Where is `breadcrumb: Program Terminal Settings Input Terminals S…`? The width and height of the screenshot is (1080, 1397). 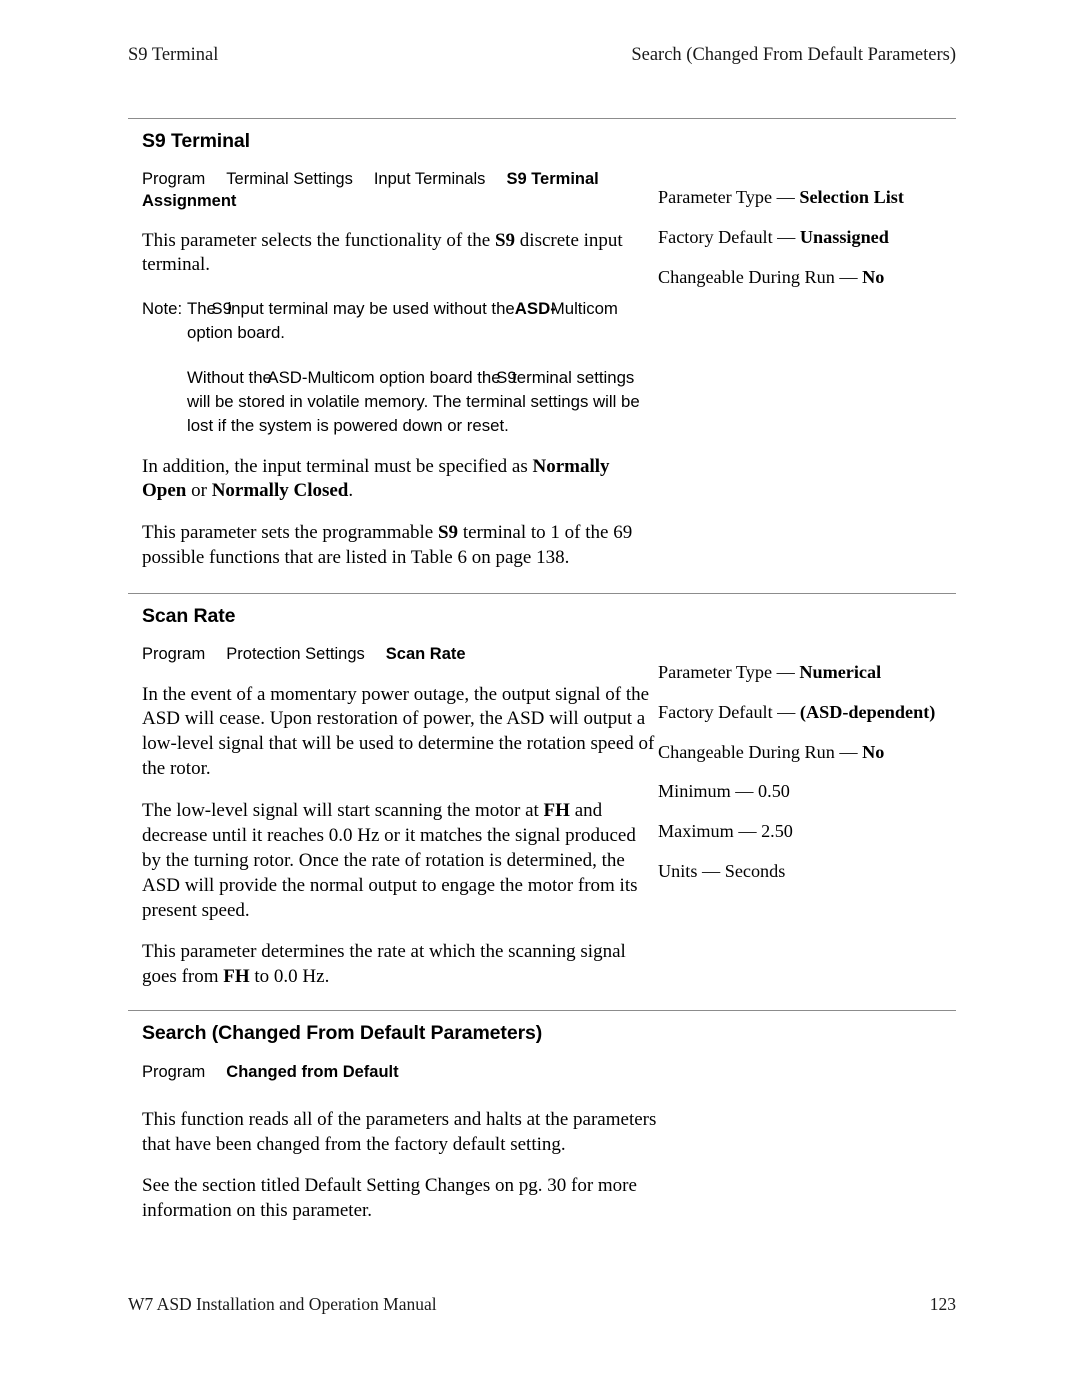 breadcrumb: Program Terminal Settings Input Terminals S… is located at coordinates (400, 190).